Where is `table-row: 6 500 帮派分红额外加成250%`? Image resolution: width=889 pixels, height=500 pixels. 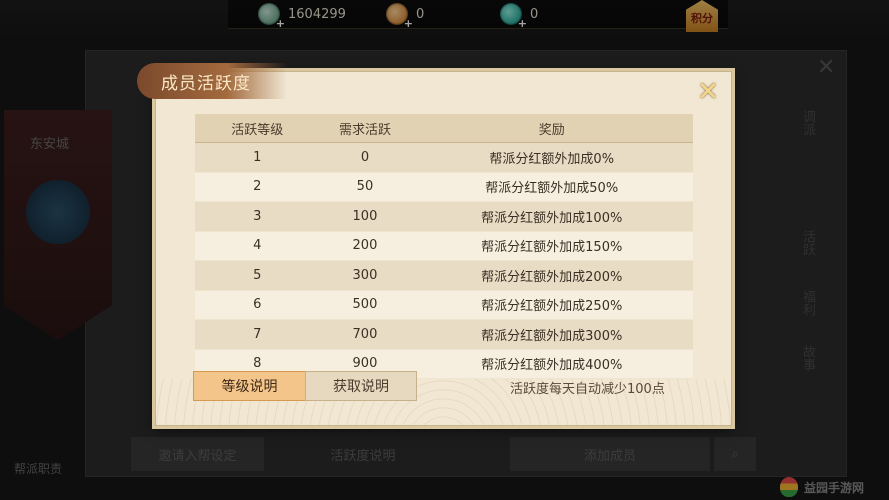 table-row: 6 500 帮派分红额外加成250% is located at coordinates (444, 305).